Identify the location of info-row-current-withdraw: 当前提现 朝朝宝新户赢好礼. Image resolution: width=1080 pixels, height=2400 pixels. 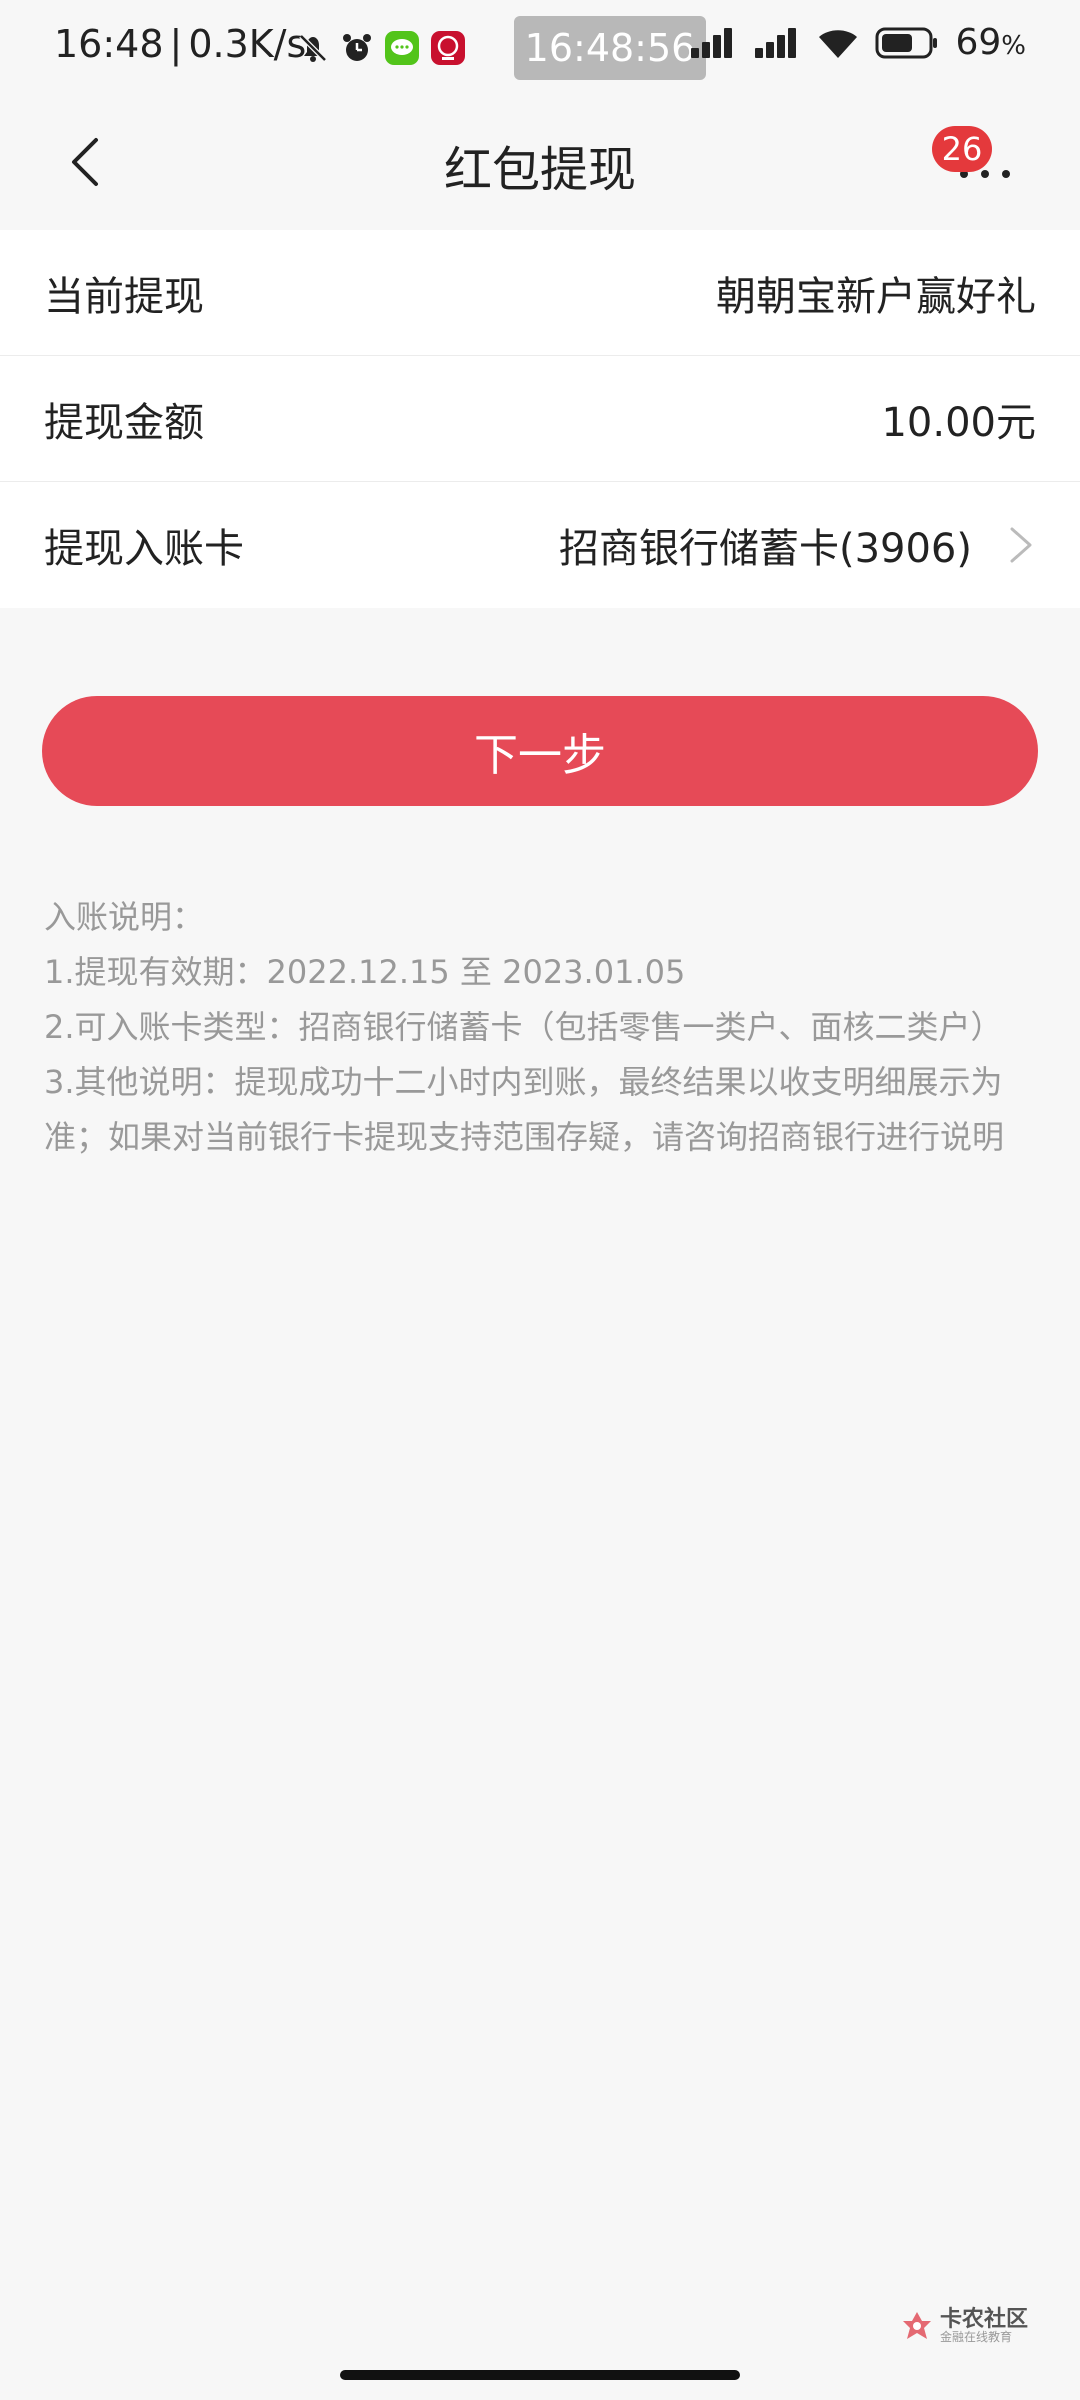
(540, 293).